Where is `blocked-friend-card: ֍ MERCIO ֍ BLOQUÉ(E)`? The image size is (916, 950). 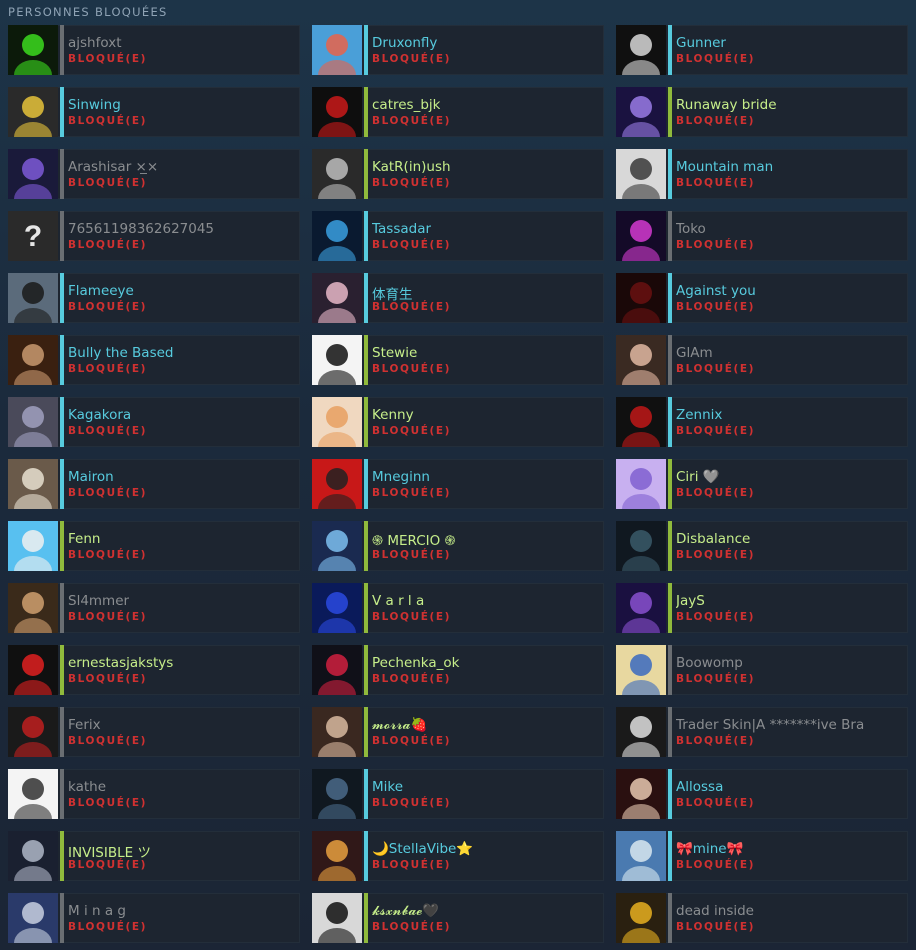
blocked-friend-card: ֍ MERCIO ֍ BLOQUÉ(E) is located at coordinates (458, 546).